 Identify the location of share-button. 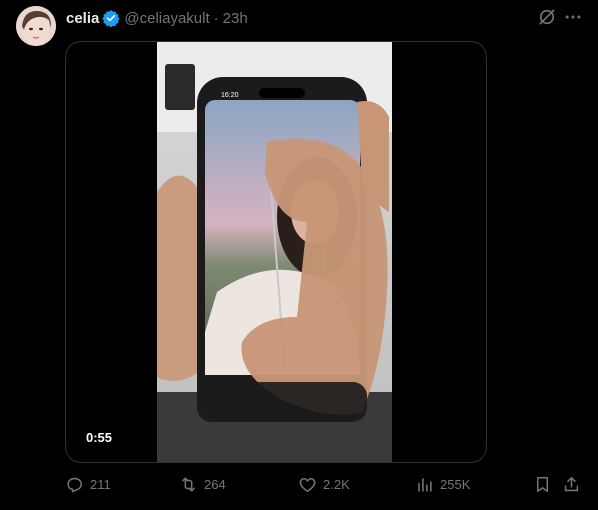
(571, 484).